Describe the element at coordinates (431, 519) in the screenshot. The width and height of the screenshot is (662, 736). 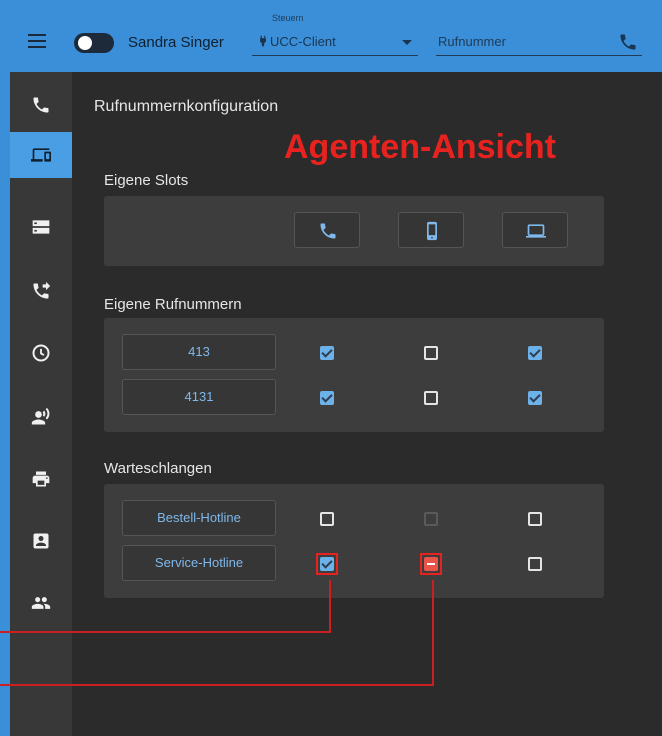
I see `queue-bestell-slot-mobile-checkbox` at that location.